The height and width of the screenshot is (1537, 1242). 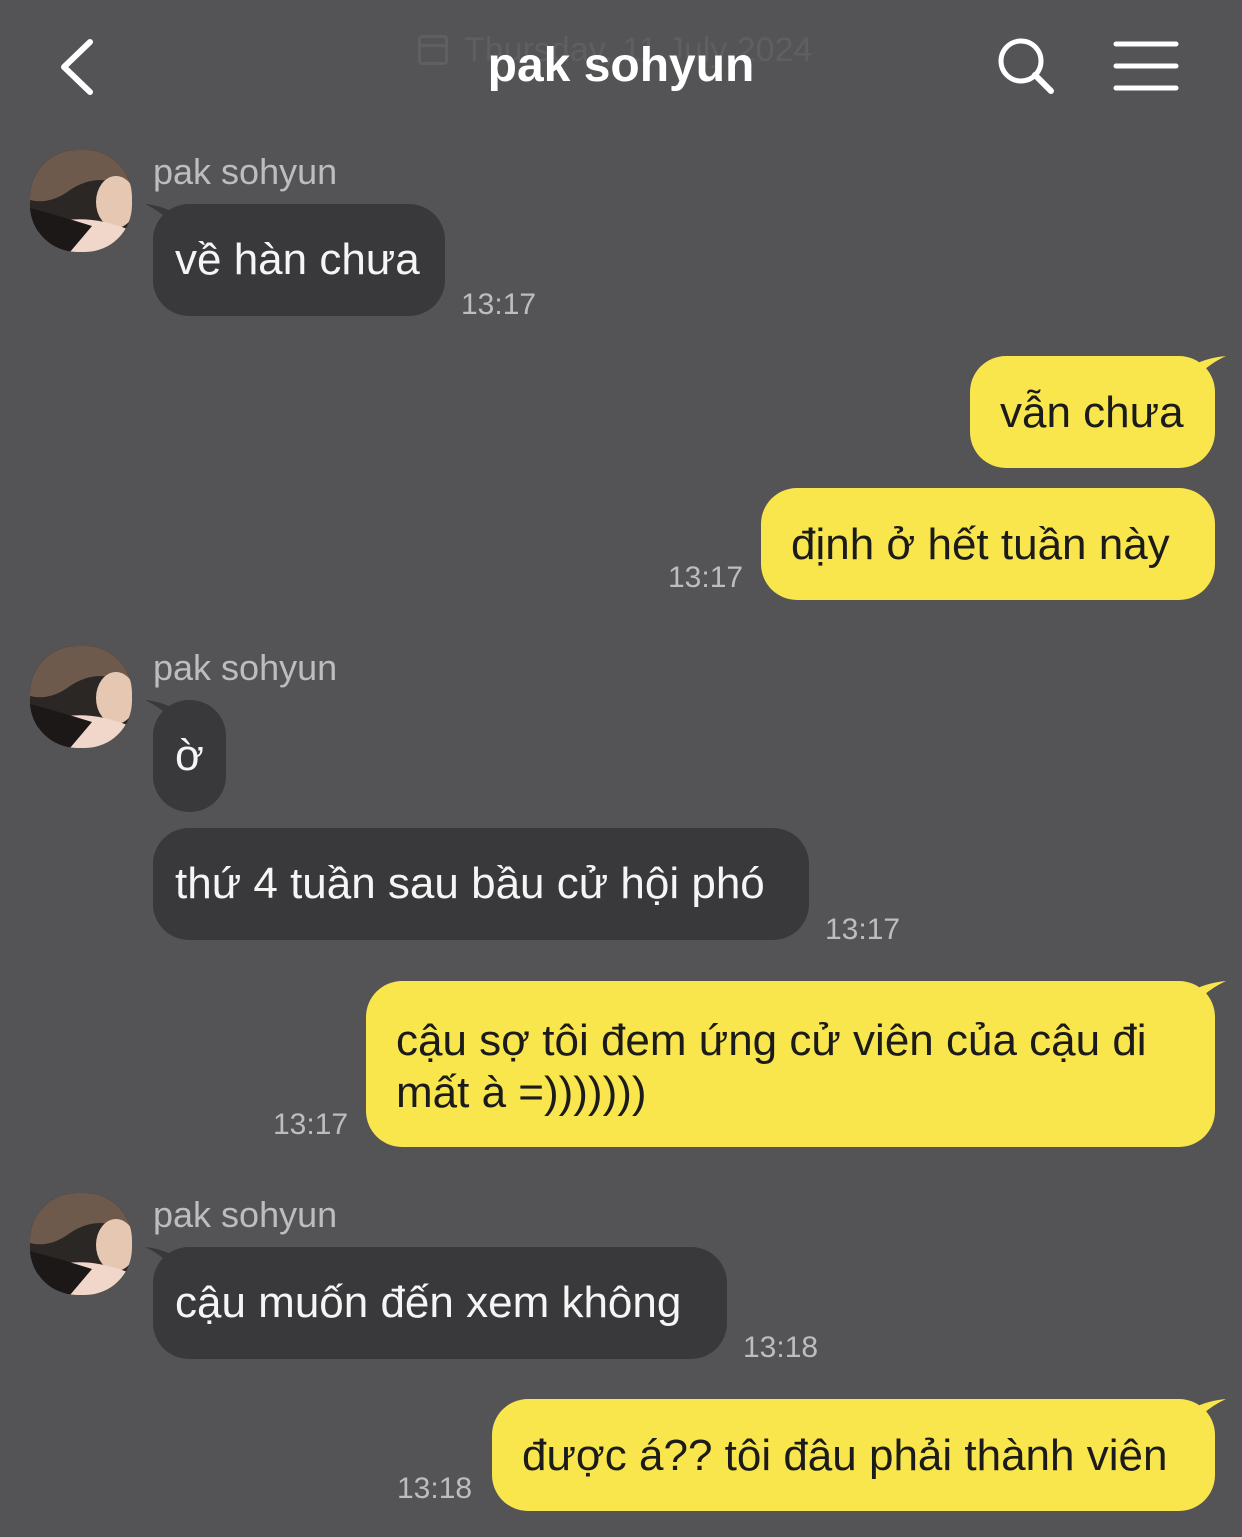 I want to click on hamburger-menu-icon, so click(x=1146, y=66).